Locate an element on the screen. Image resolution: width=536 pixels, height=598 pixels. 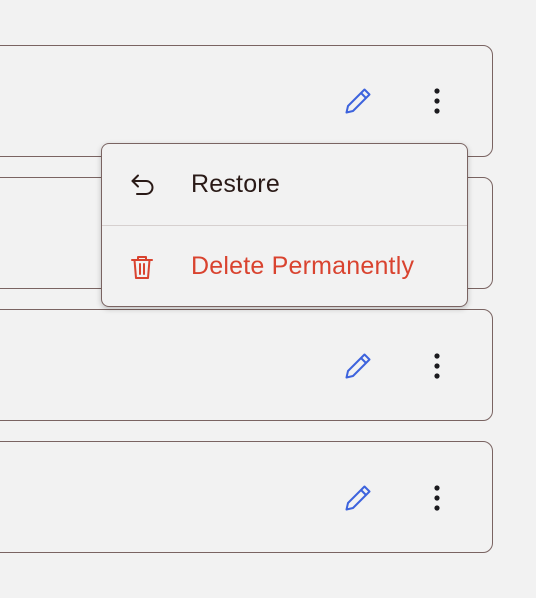
trash-icon is located at coordinates (142, 267).